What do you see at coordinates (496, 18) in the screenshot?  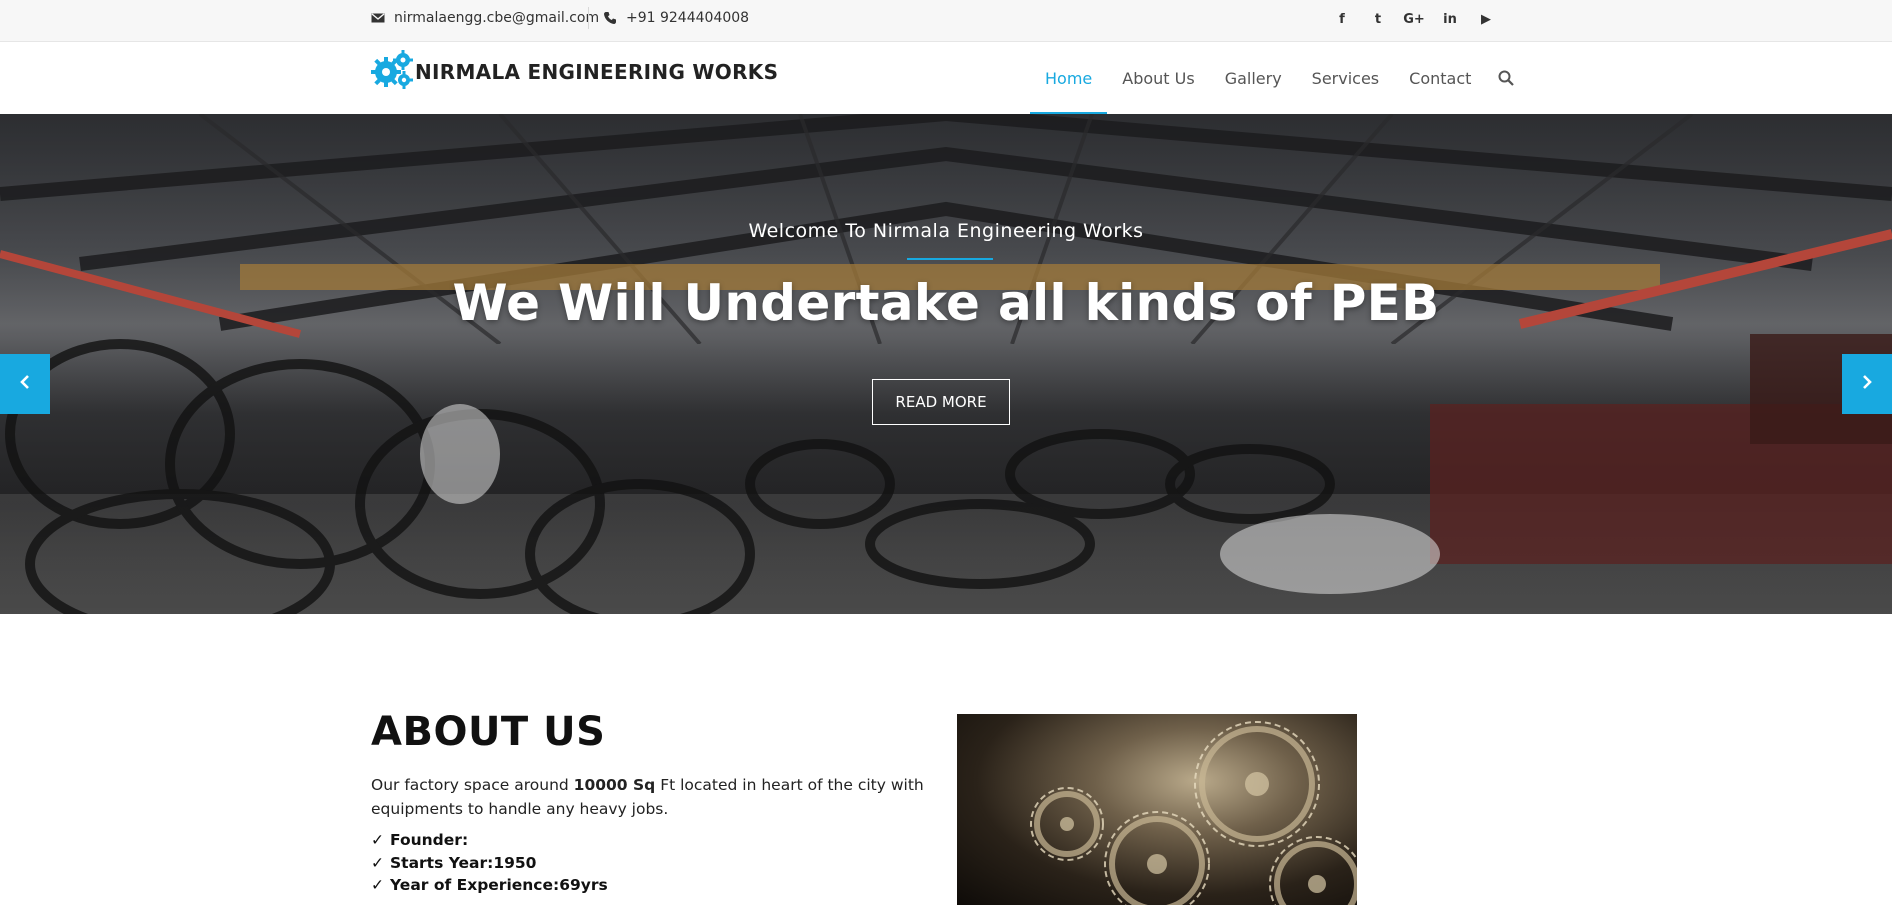 I see `email-text: nirmalaengg.cbe@gmail.com` at bounding box center [496, 18].